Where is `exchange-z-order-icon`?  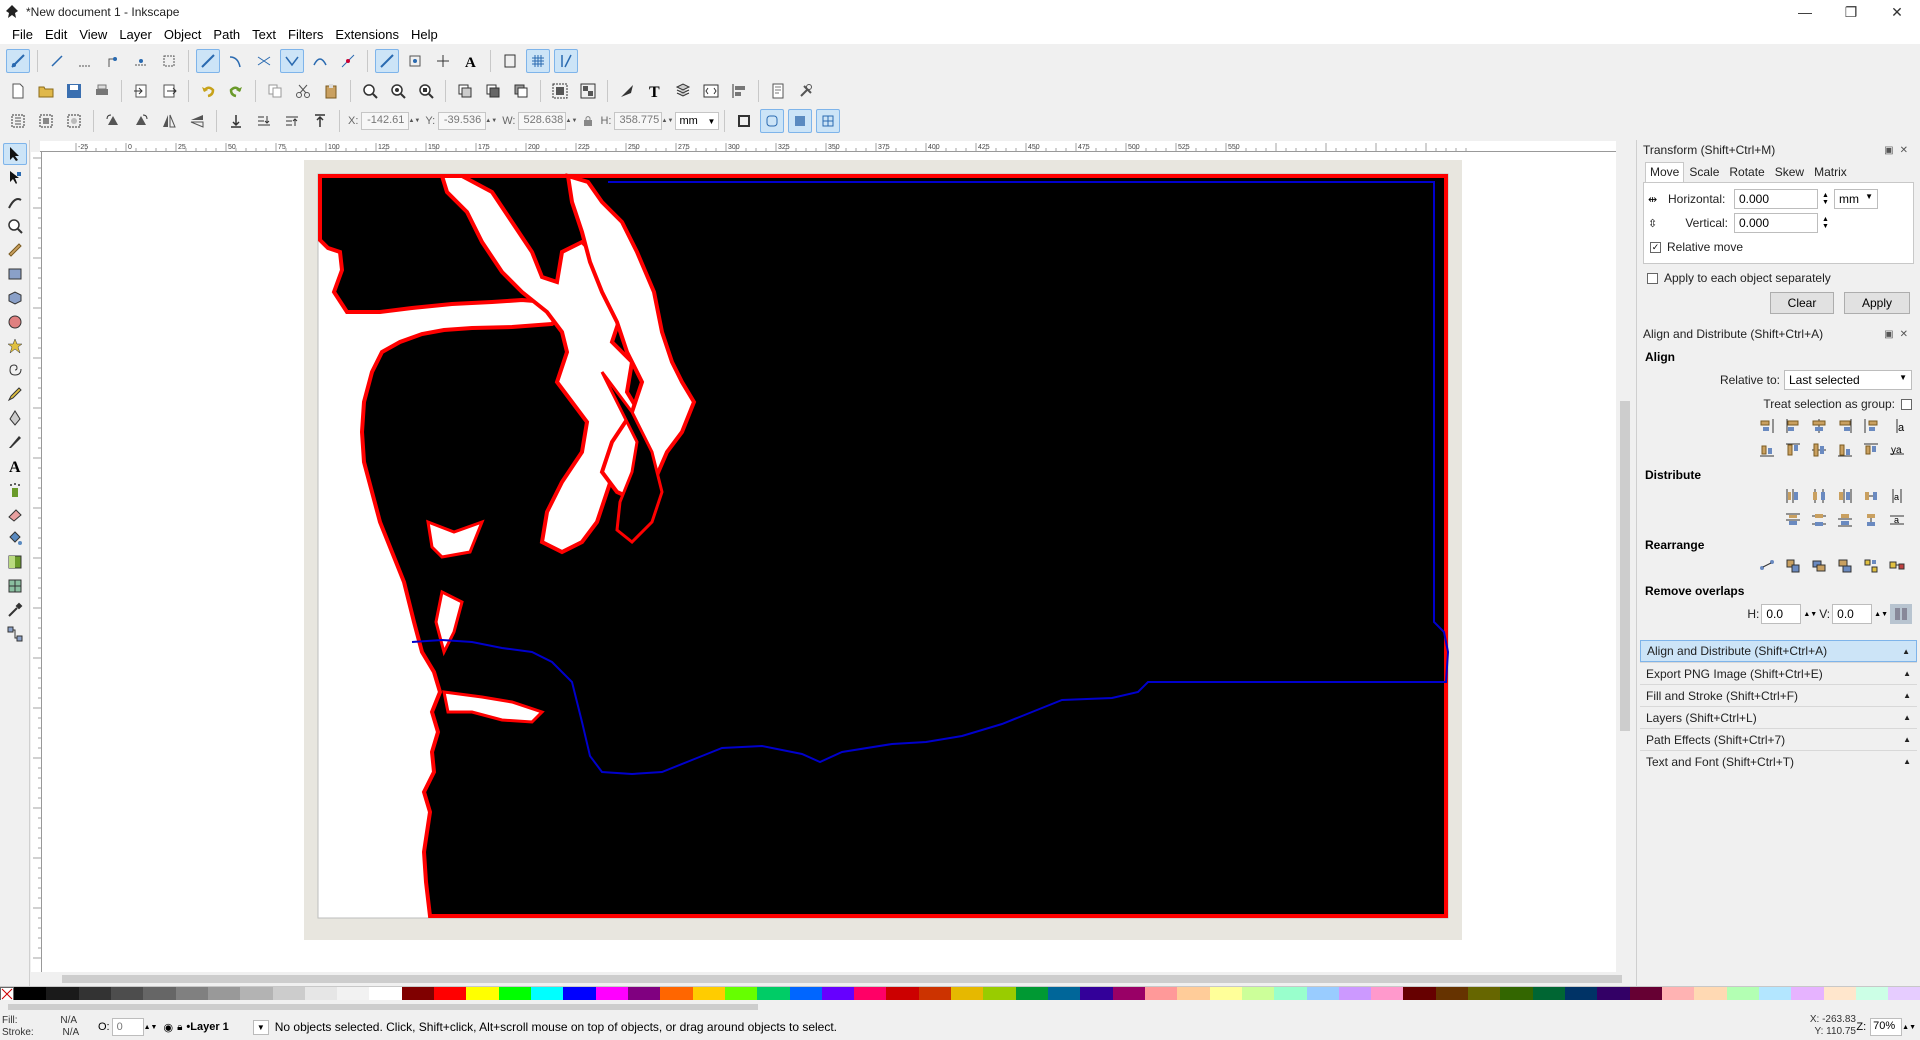
exchange-z-order-icon is located at coordinates (1819, 566).